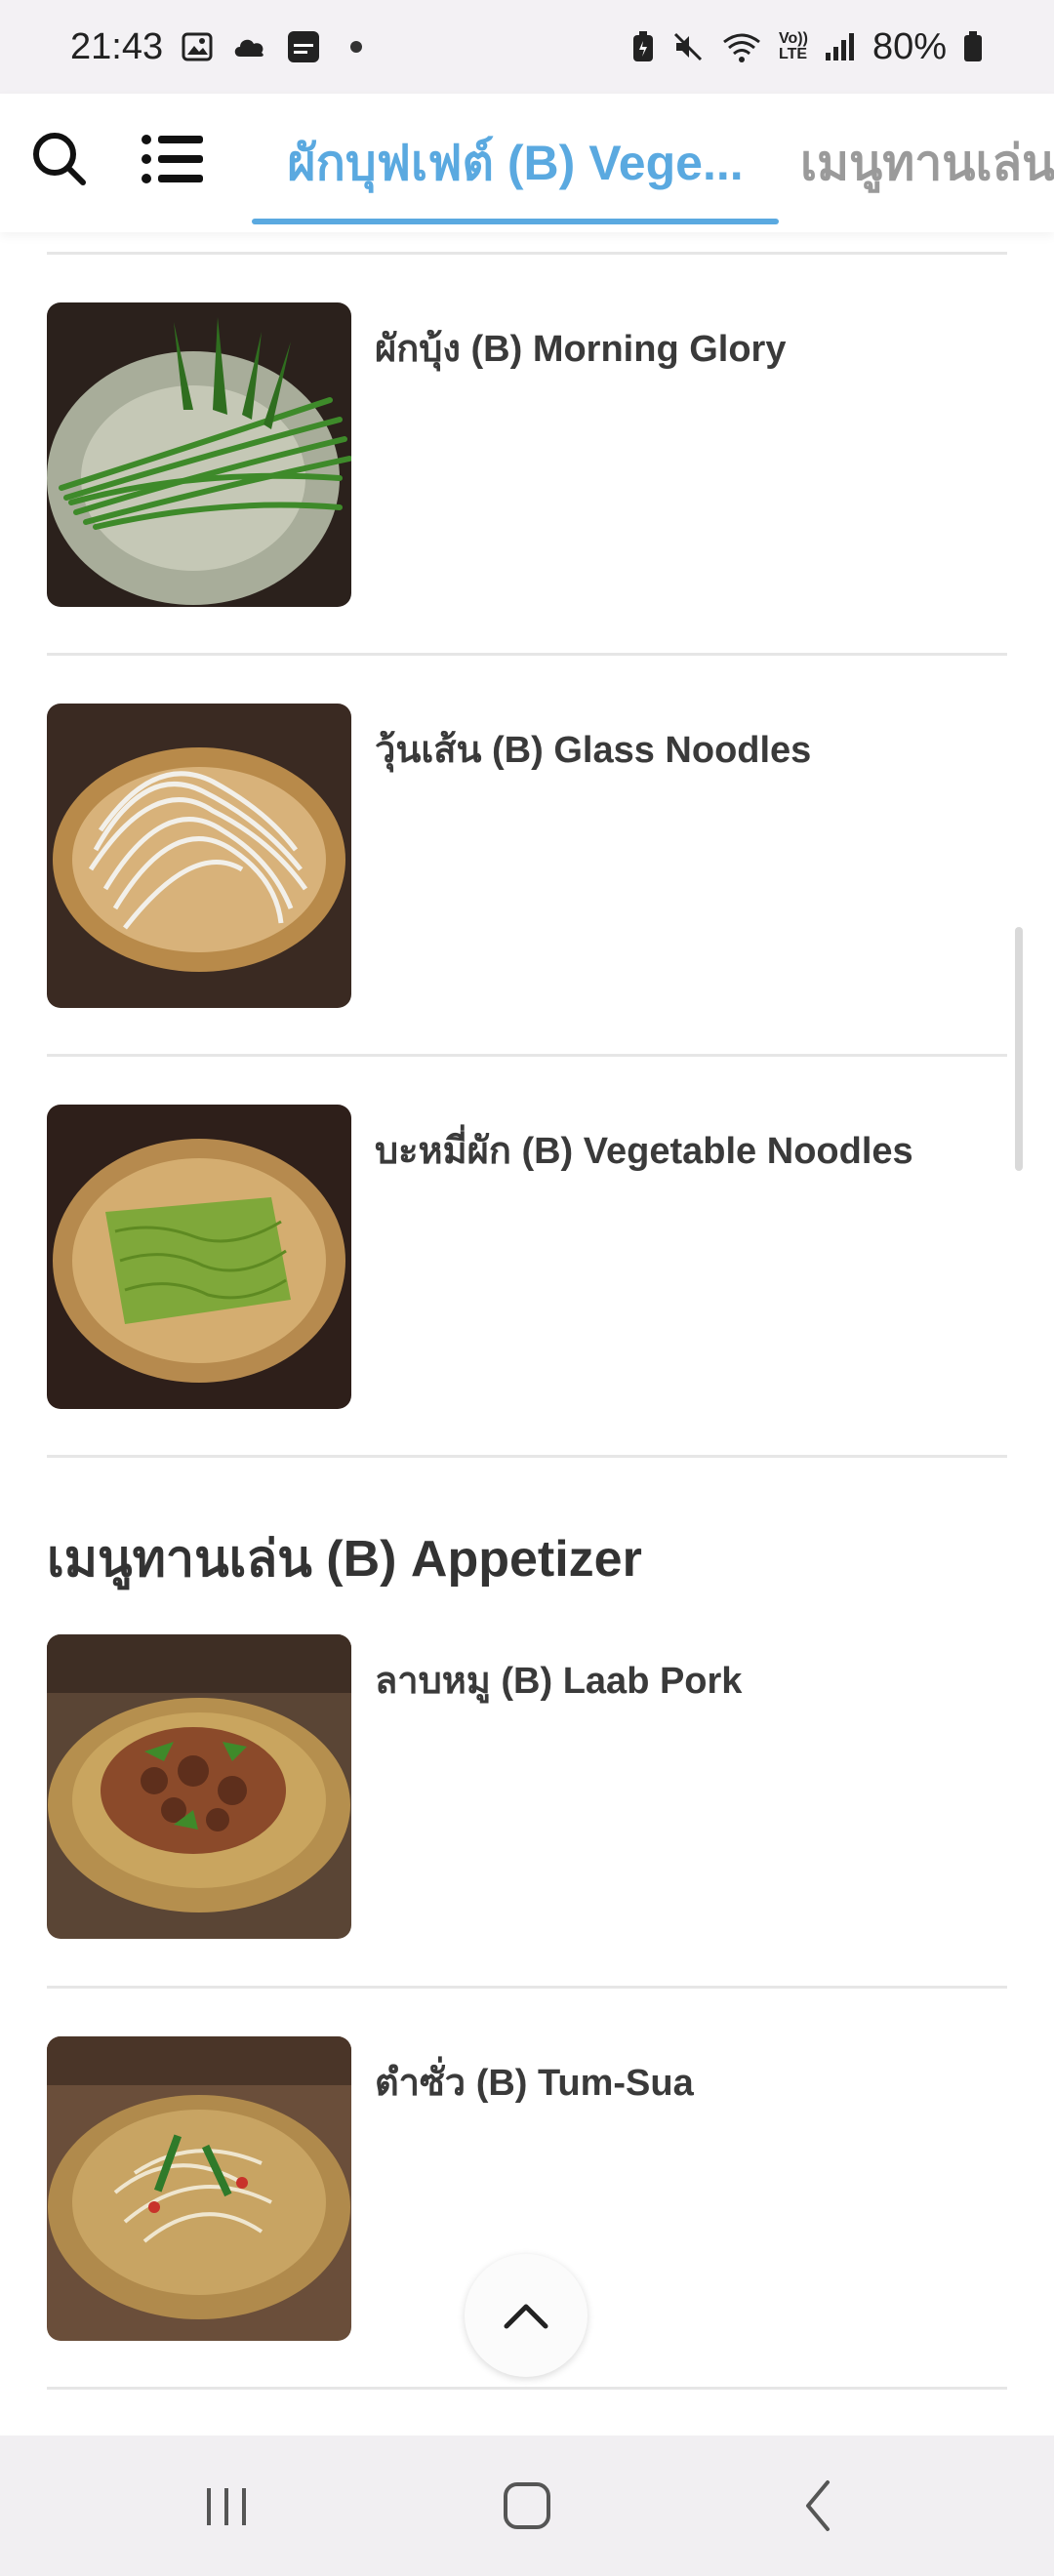 The image size is (1054, 2576). I want to click on chevron-up-icon, so click(526, 2316).